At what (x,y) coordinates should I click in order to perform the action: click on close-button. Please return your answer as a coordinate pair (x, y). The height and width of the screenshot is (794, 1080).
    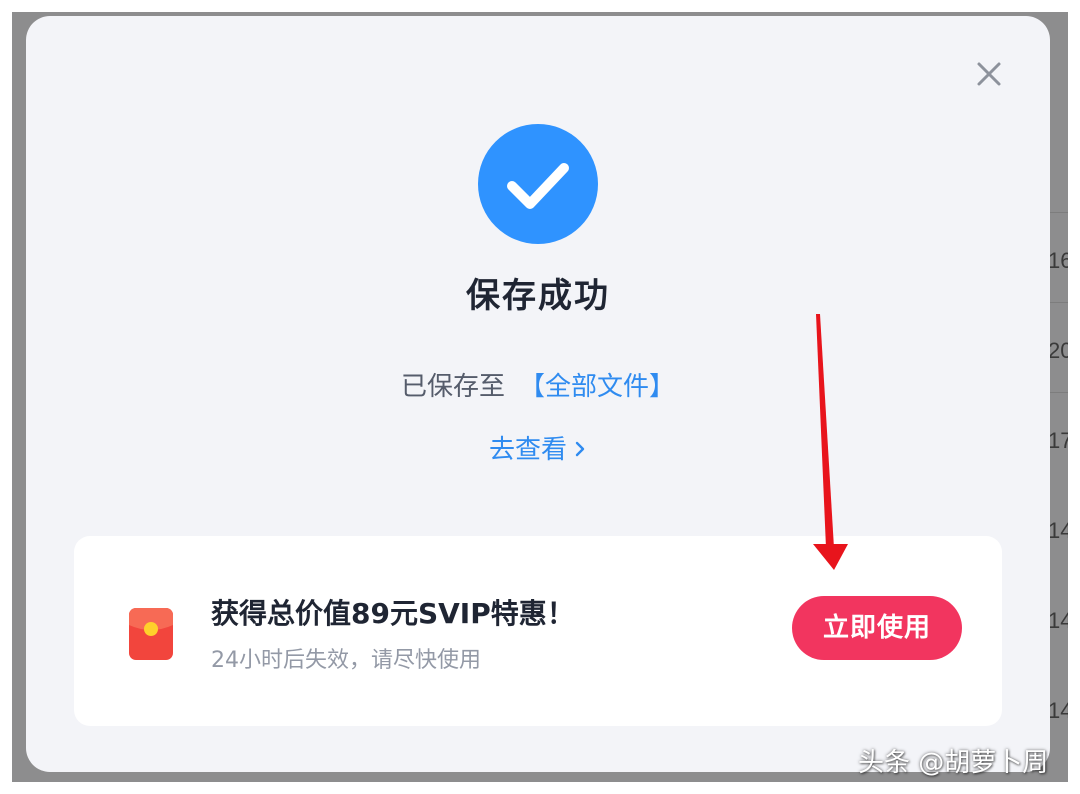
    Looking at the image, I should click on (989, 74).